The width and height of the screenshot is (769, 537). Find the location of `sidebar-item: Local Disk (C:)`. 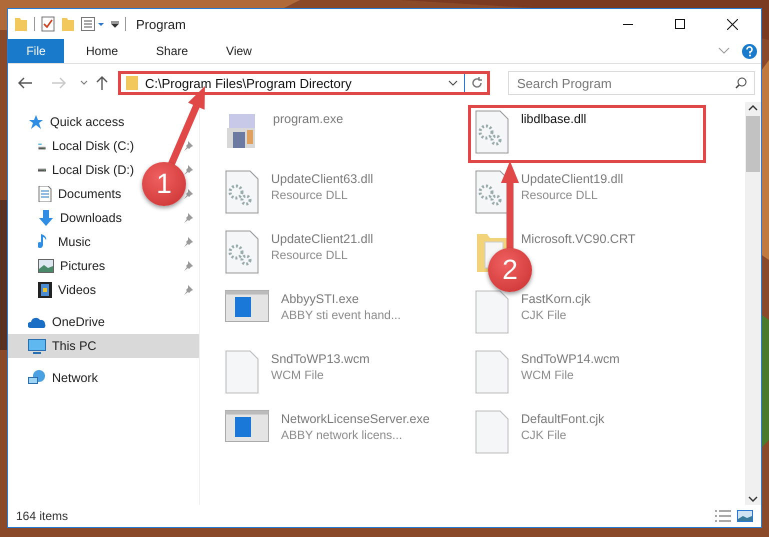

sidebar-item: Local Disk (C:) is located at coordinates (73, 146).